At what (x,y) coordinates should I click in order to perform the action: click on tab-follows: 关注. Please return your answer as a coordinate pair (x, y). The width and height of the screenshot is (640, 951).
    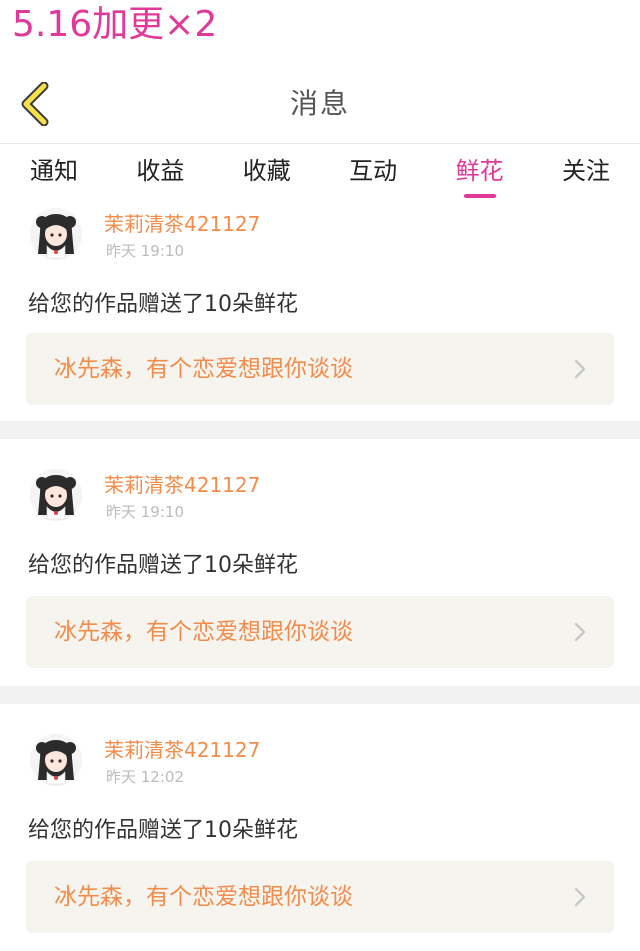
    Looking at the image, I should click on (586, 174).